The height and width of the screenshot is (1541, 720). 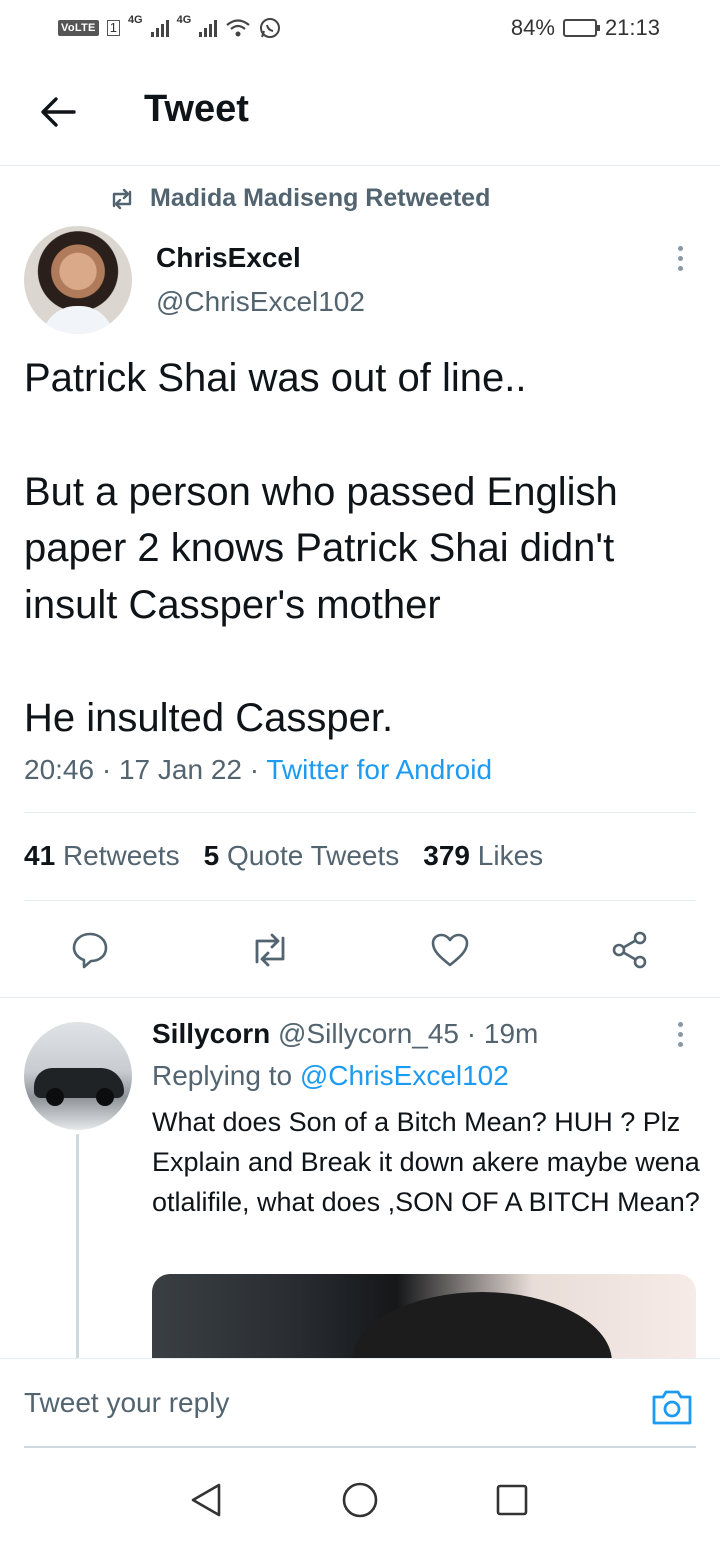 I want to click on tweet-more-button, so click(x=680, y=258).